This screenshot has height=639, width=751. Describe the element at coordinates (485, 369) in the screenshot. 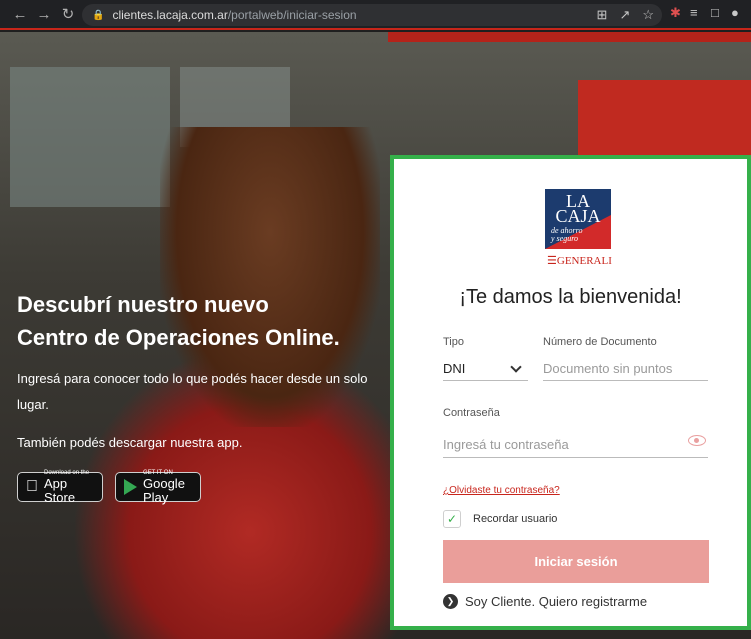

I see `document-type-select: DNI` at that location.